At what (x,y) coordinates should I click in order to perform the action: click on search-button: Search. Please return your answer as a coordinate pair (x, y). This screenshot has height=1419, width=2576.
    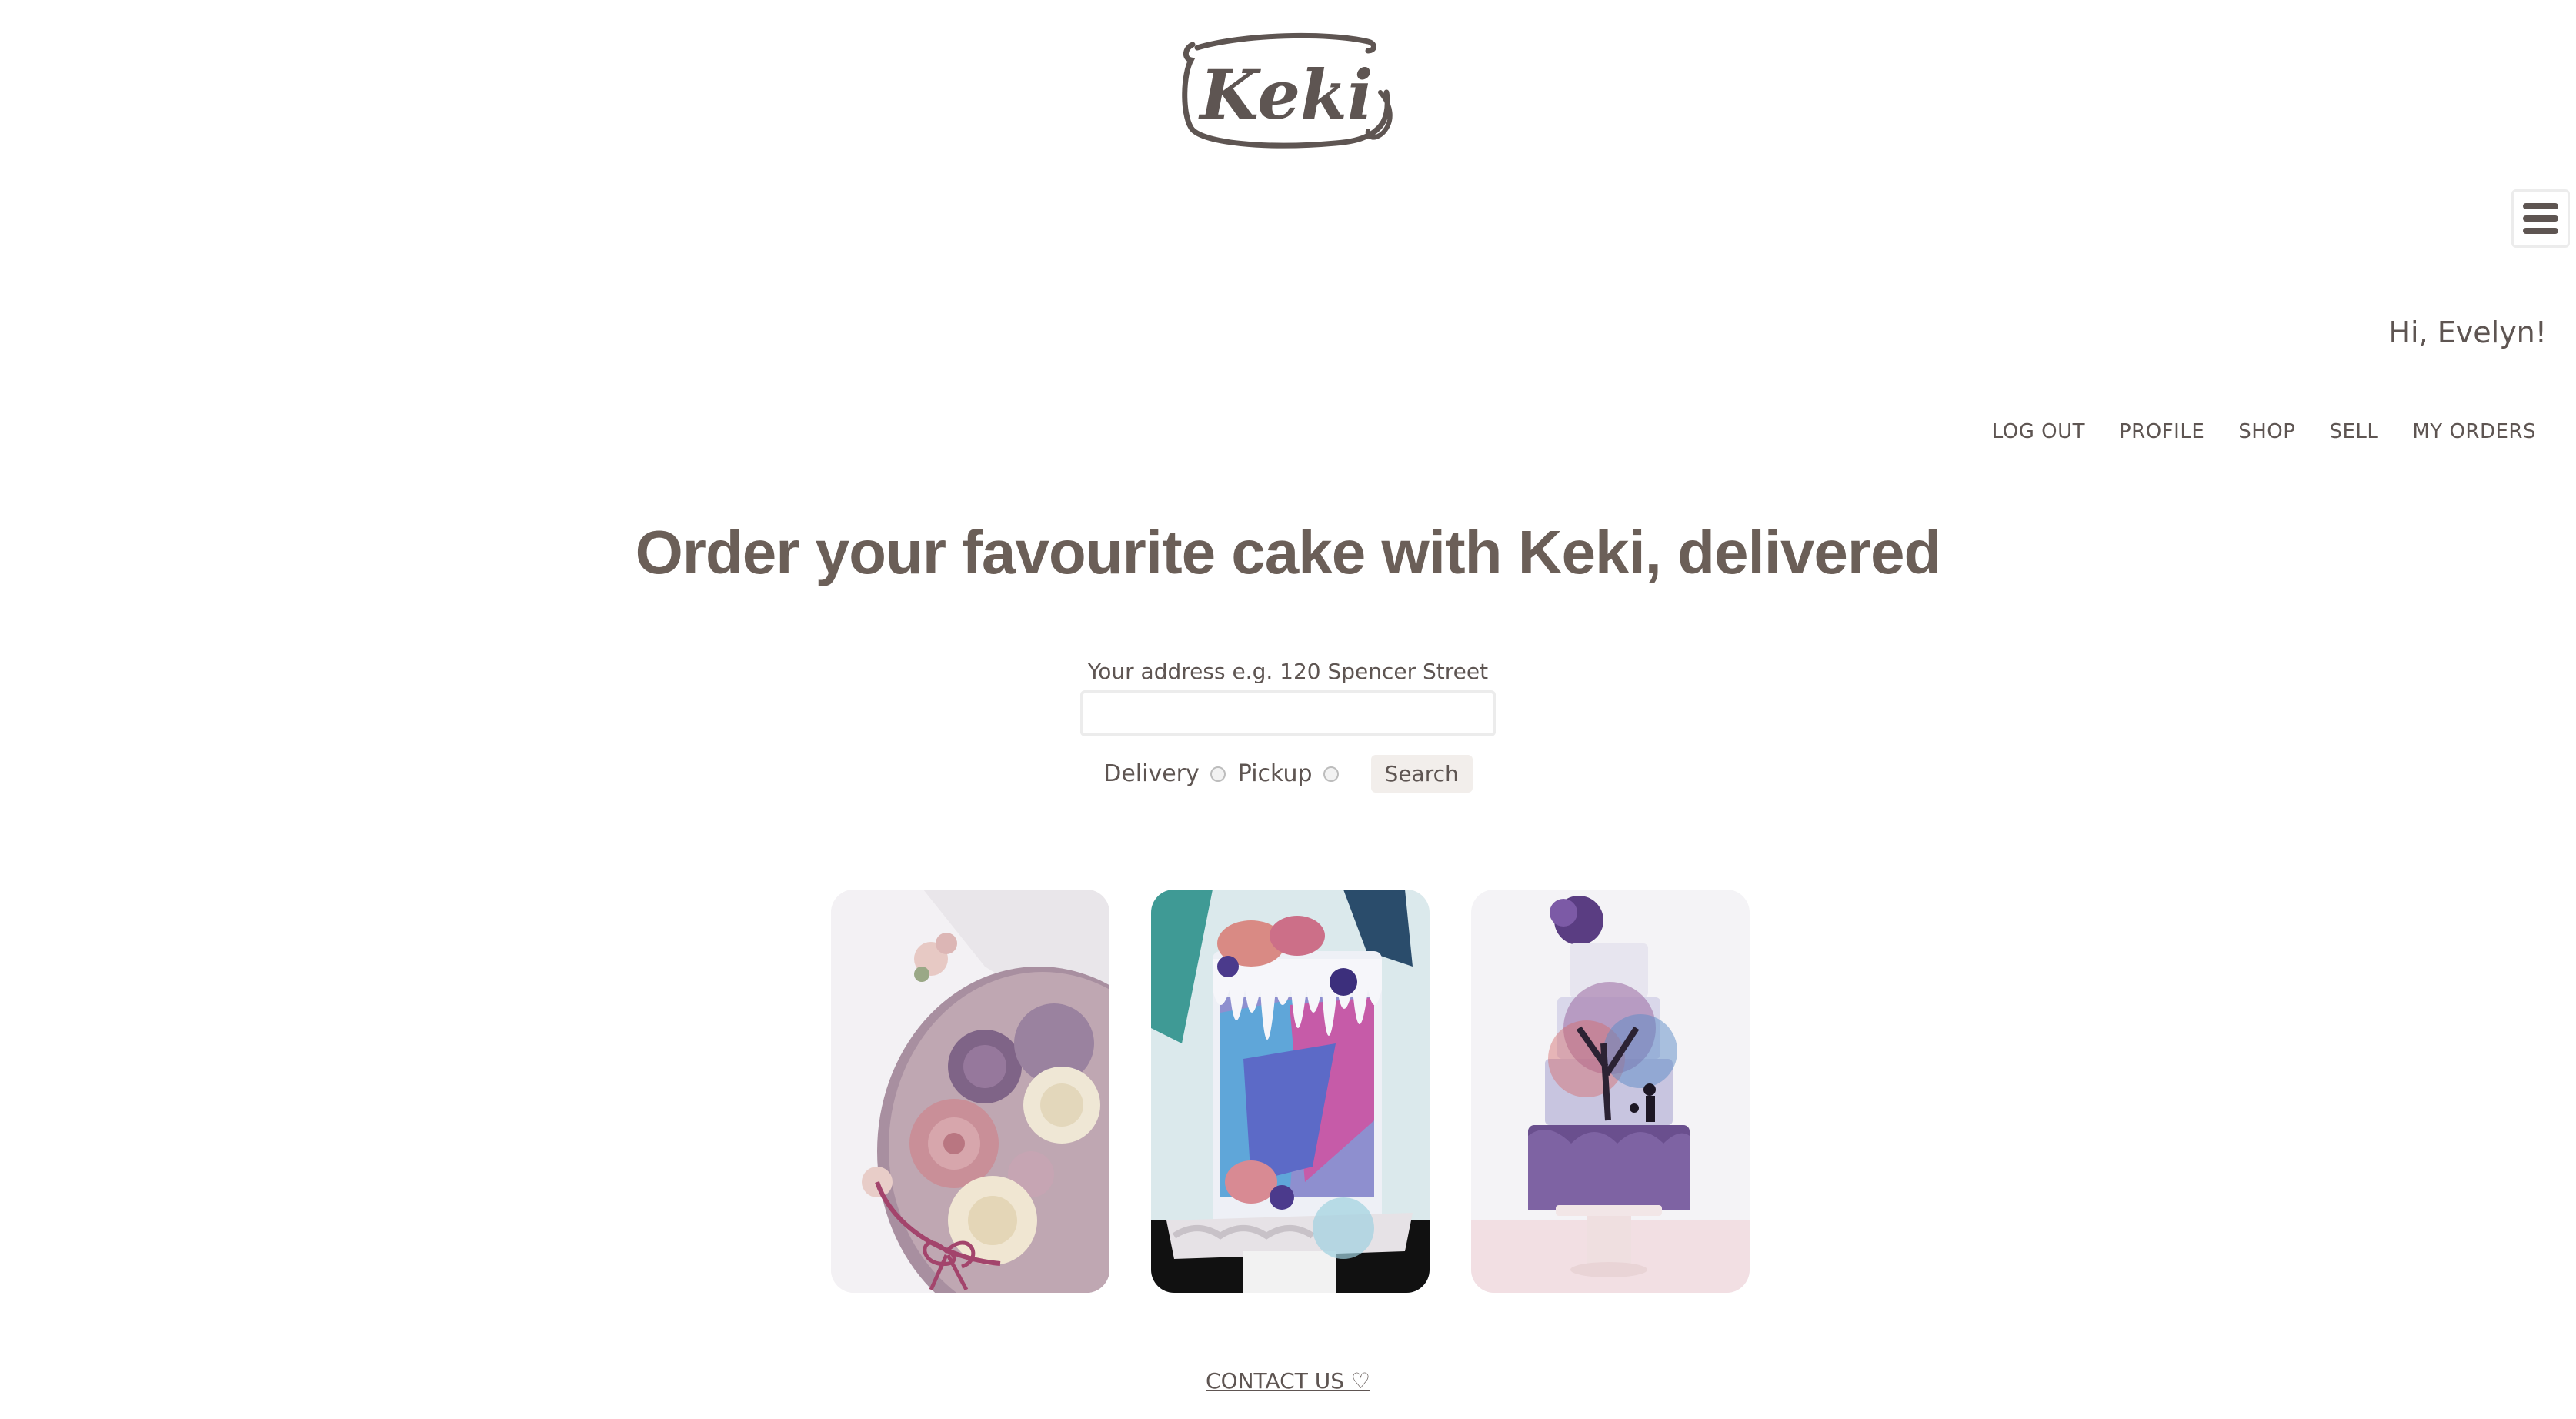
    Looking at the image, I should click on (1422, 774).